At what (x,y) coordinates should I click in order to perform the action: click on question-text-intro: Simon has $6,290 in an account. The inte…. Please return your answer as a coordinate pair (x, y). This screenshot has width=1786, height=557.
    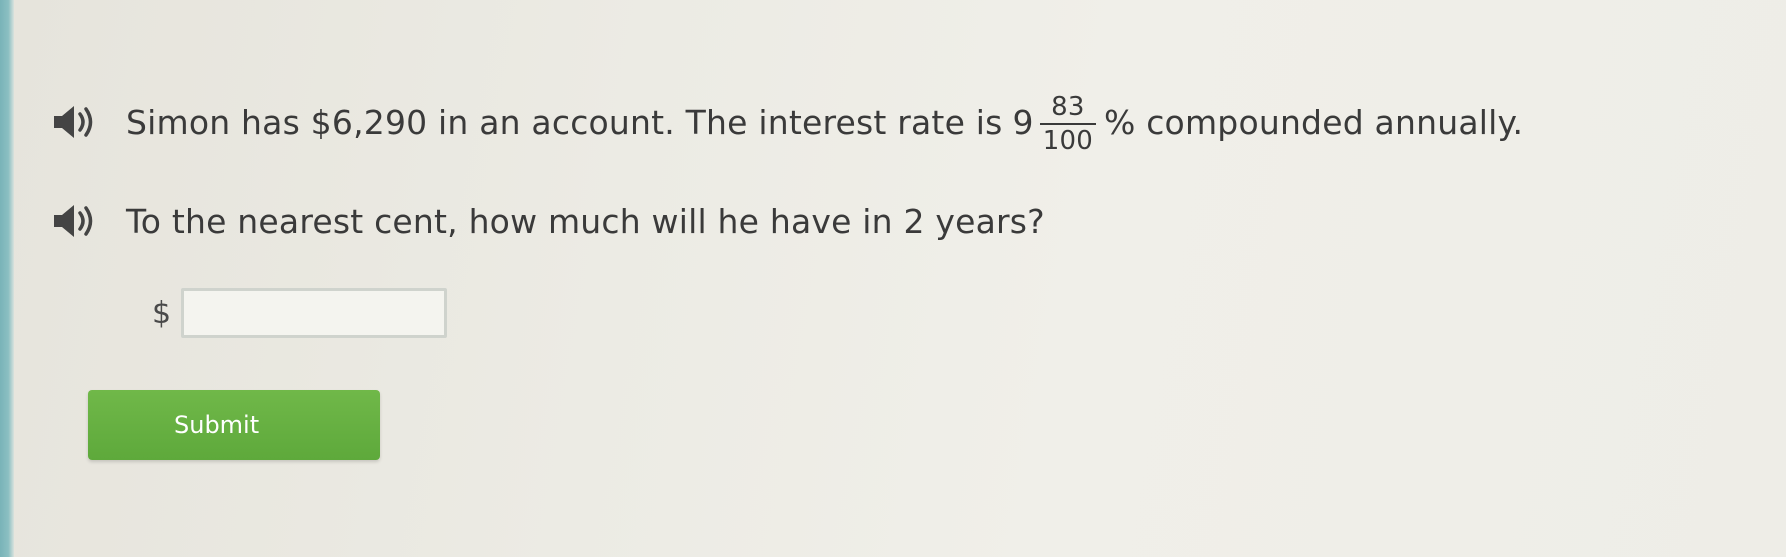
    Looking at the image, I should click on (564, 122).